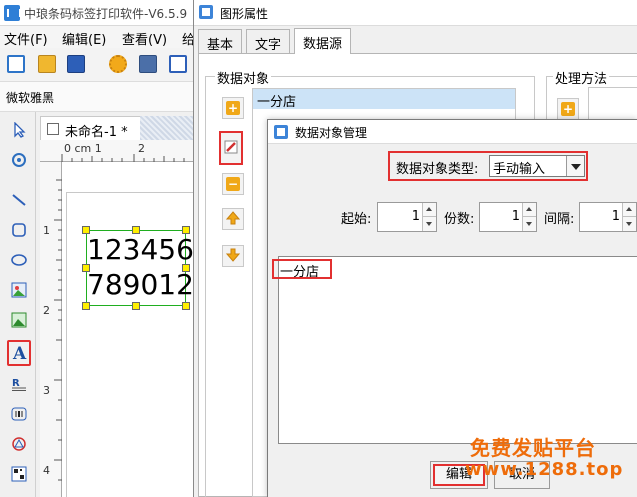  What do you see at coordinates (323, 41) in the screenshot?
I see `tab-data-source: 数据源` at bounding box center [323, 41].